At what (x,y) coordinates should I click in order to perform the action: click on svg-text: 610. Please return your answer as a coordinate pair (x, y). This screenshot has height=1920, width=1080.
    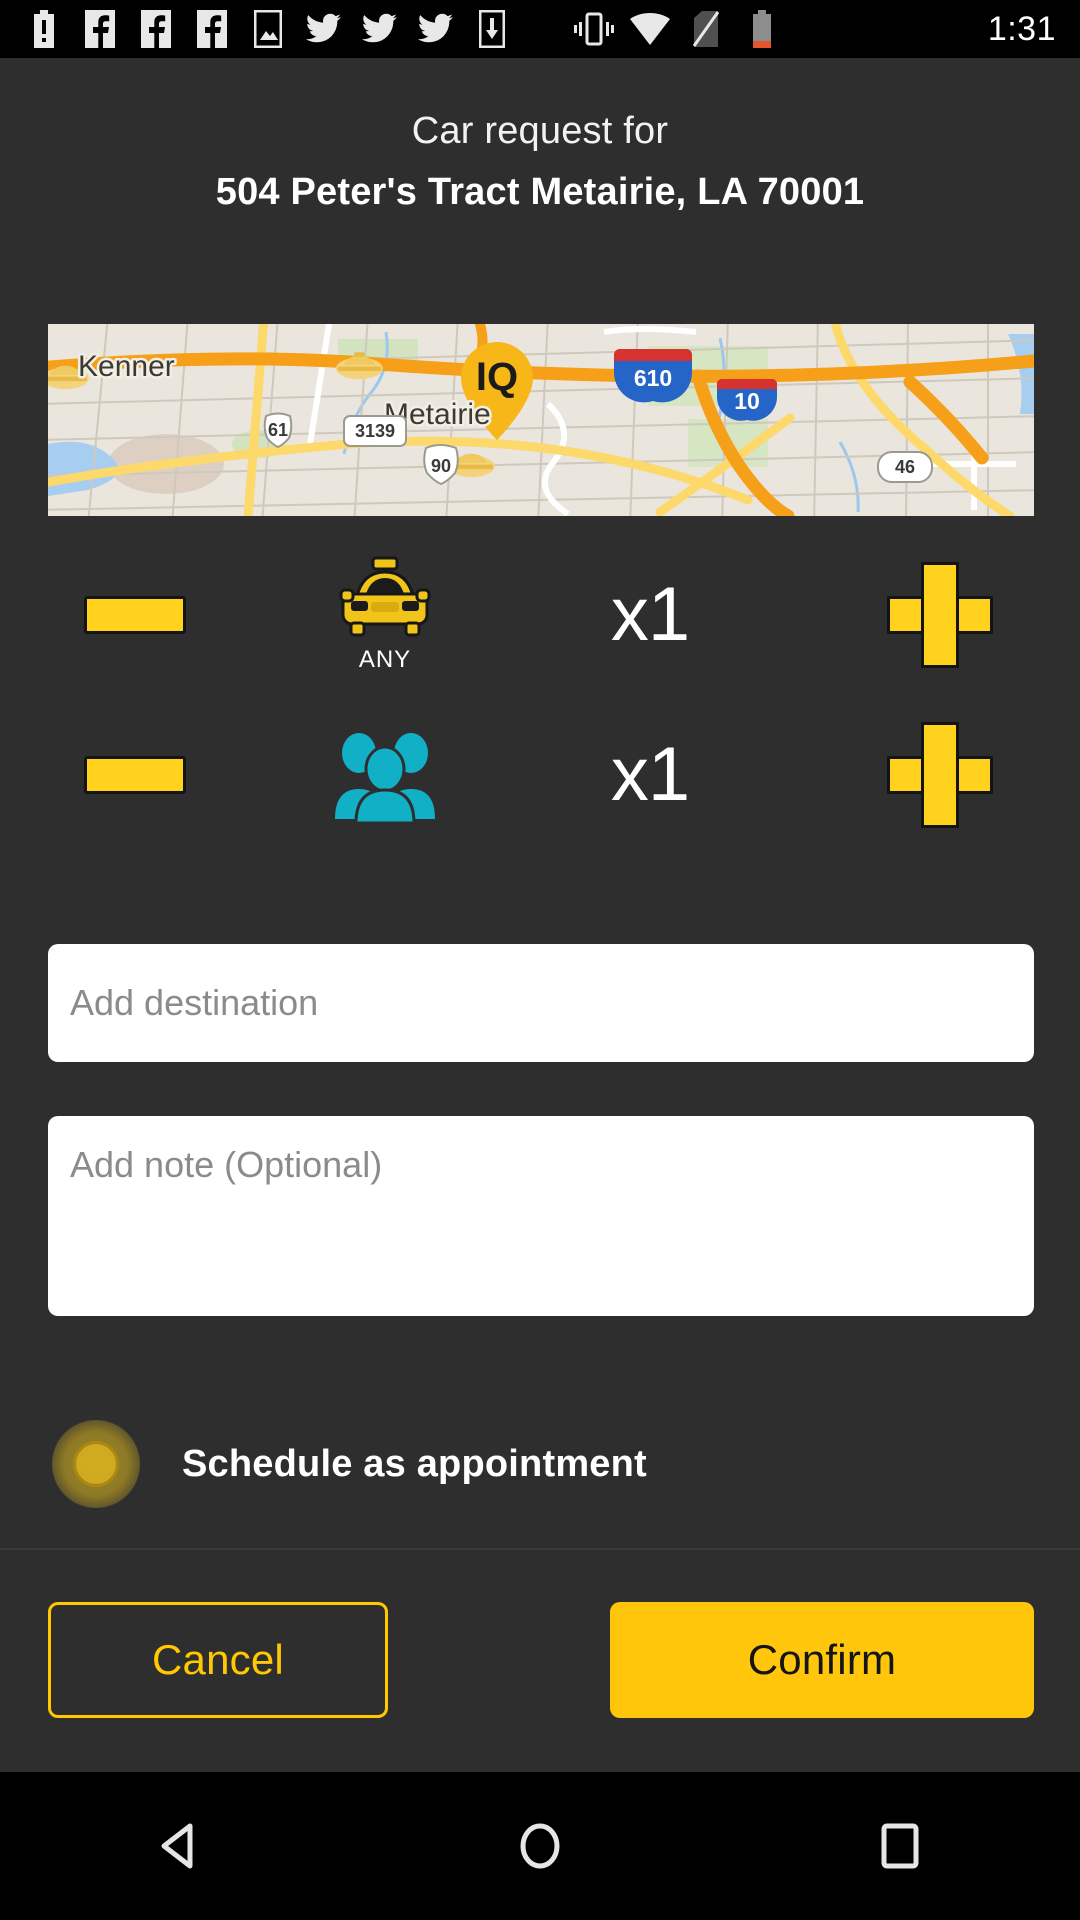
    Looking at the image, I should click on (653, 378).